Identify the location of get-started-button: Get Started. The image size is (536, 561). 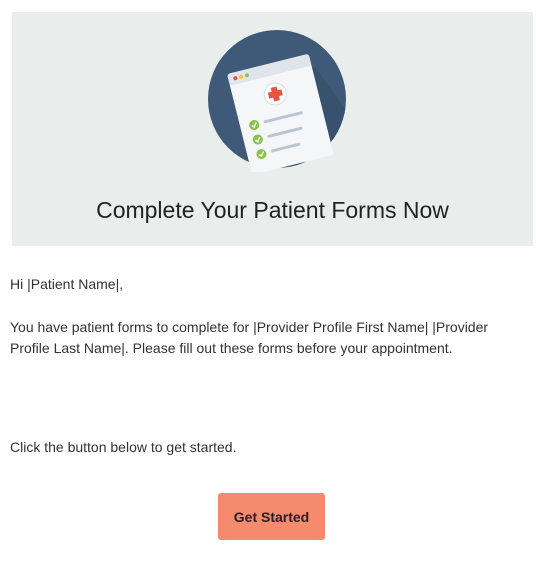
(271, 516).